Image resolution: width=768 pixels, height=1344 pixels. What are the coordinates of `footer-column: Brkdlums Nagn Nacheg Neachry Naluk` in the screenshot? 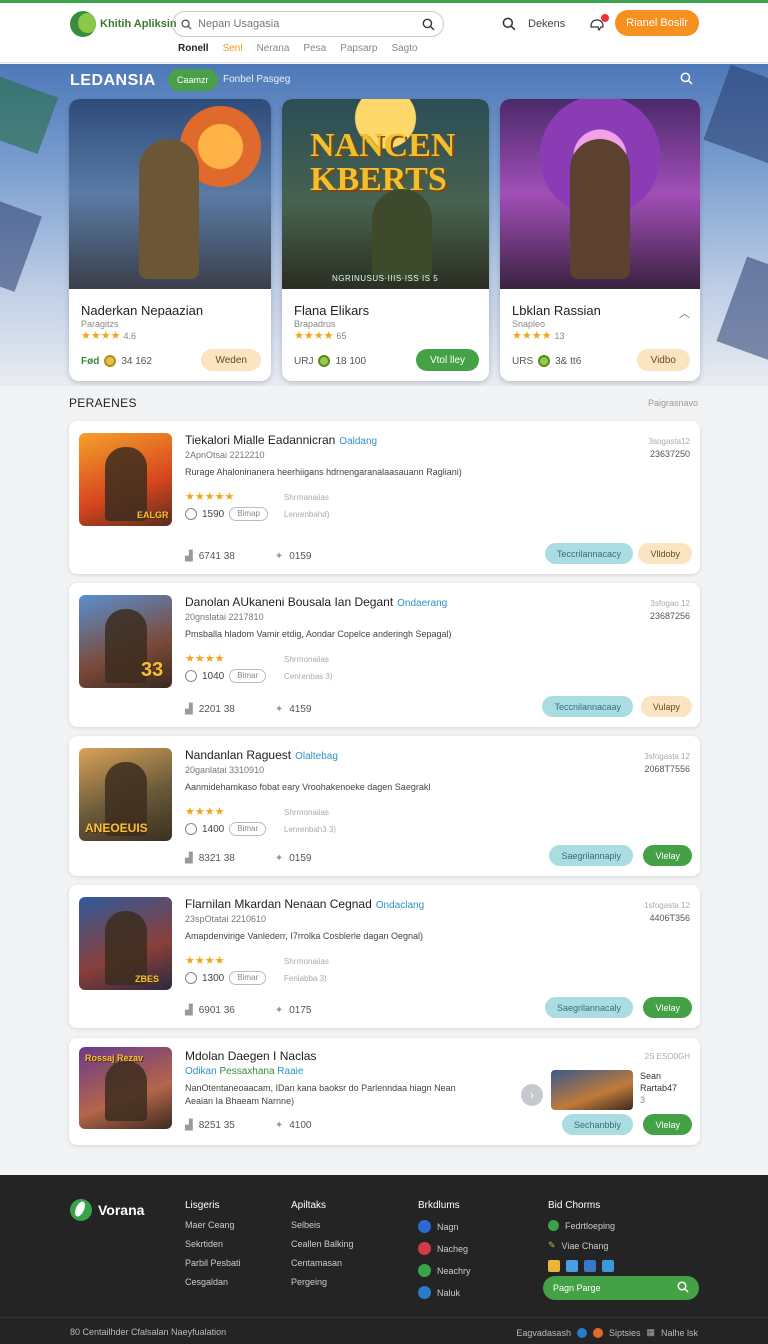 It's located at (444, 1249).